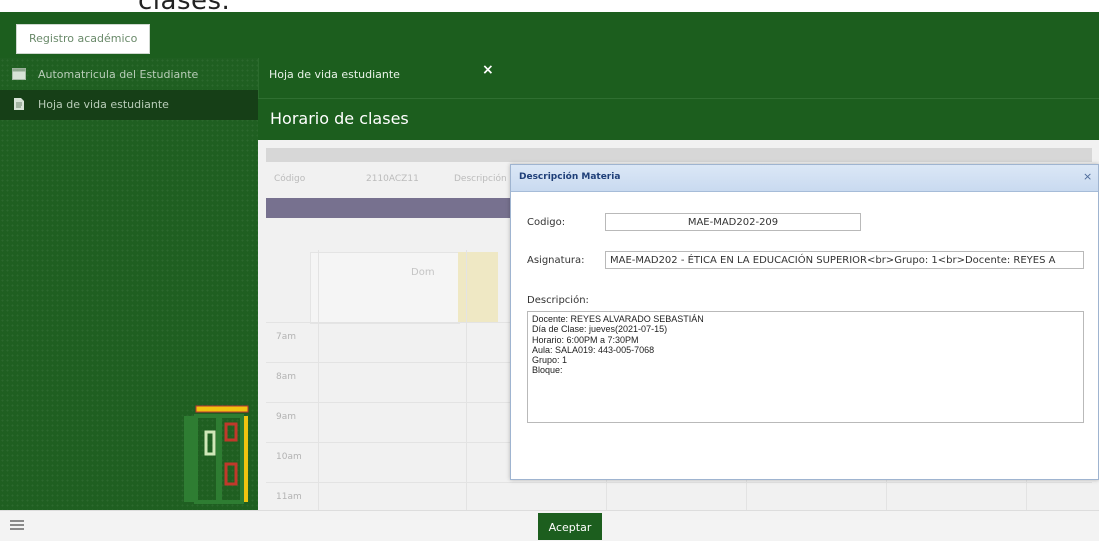  I want to click on page-title: Horario de clases, so click(339, 118).